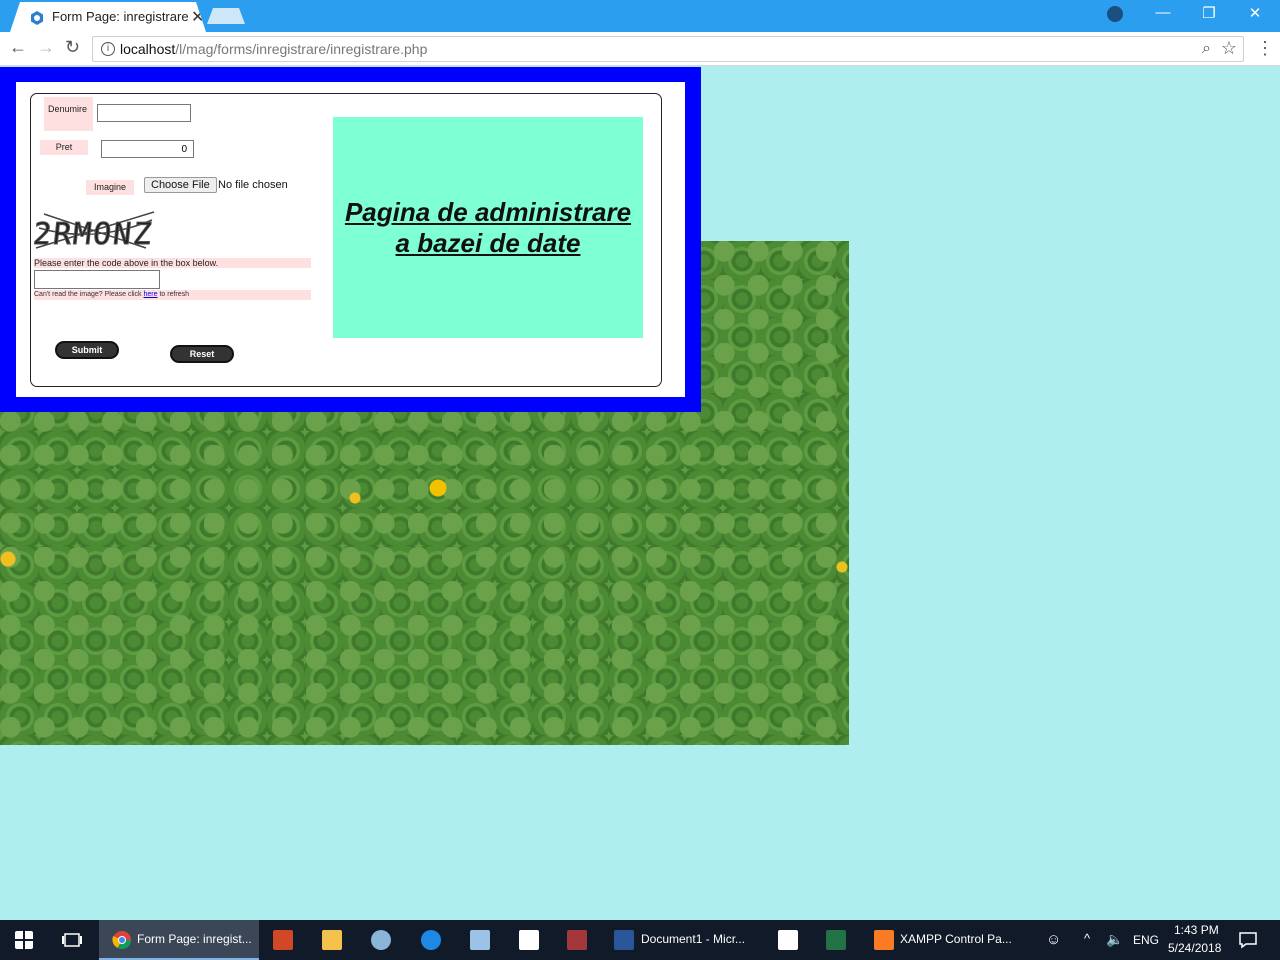 This screenshot has height=960, width=1280. I want to click on captcha-image: 2RMONZ, so click(94, 231).